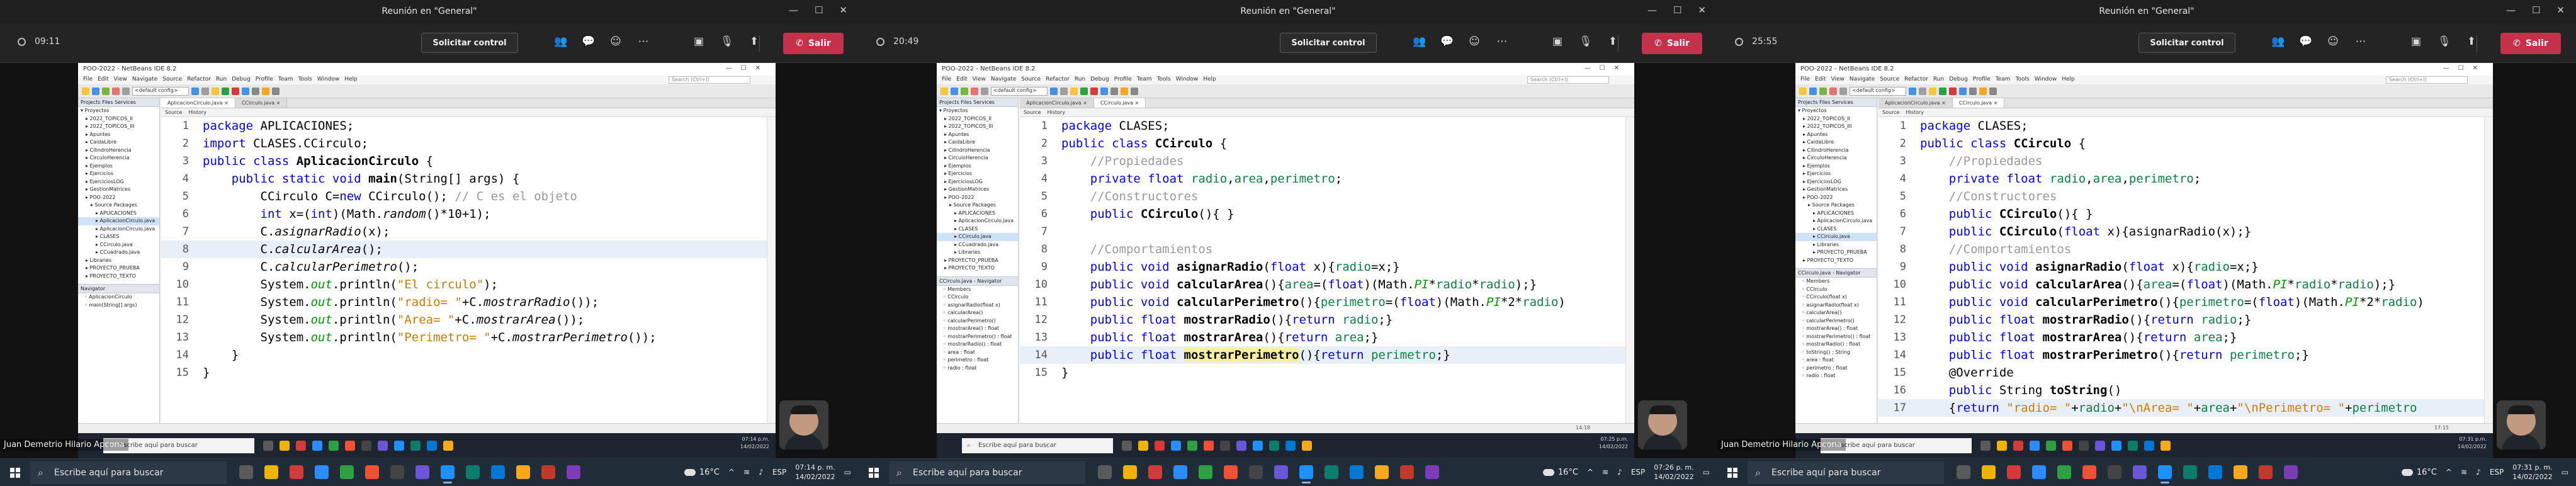 The width and height of the screenshot is (2576, 486). Describe the element at coordinates (847, 473) in the screenshot. I see `notification-icon: ▭` at that location.